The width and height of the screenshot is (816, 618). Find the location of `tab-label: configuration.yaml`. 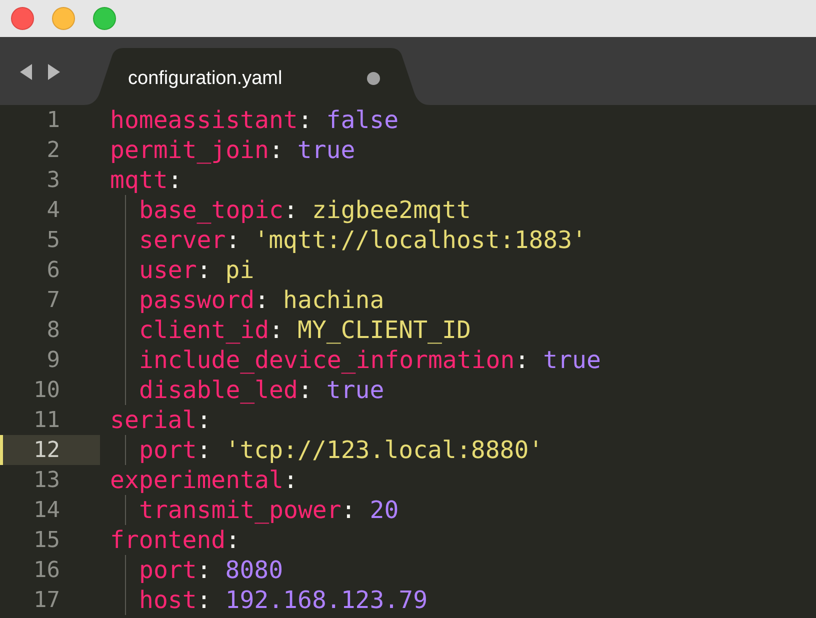

tab-label: configuration.yaml is located at coordinates (205, 79).